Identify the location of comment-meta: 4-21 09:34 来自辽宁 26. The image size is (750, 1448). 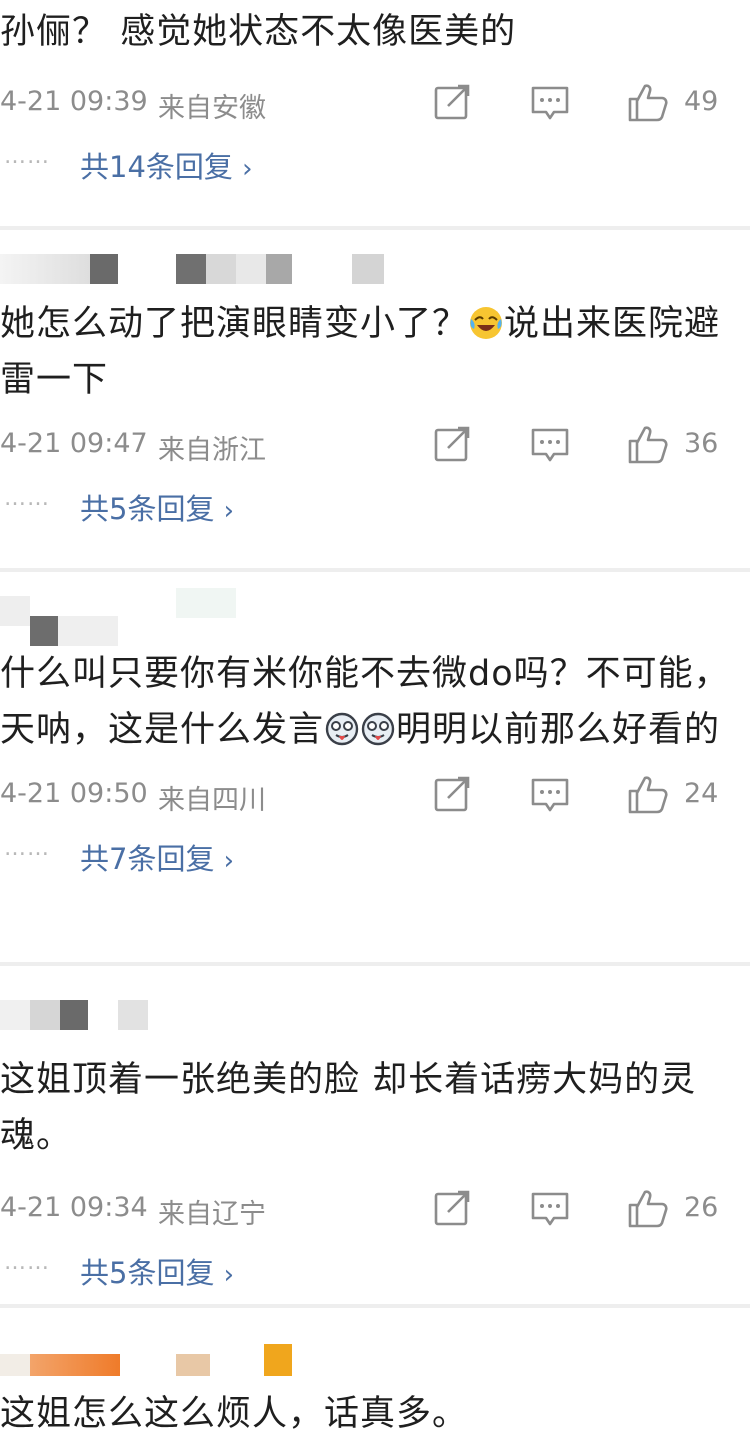
(375, 1210).